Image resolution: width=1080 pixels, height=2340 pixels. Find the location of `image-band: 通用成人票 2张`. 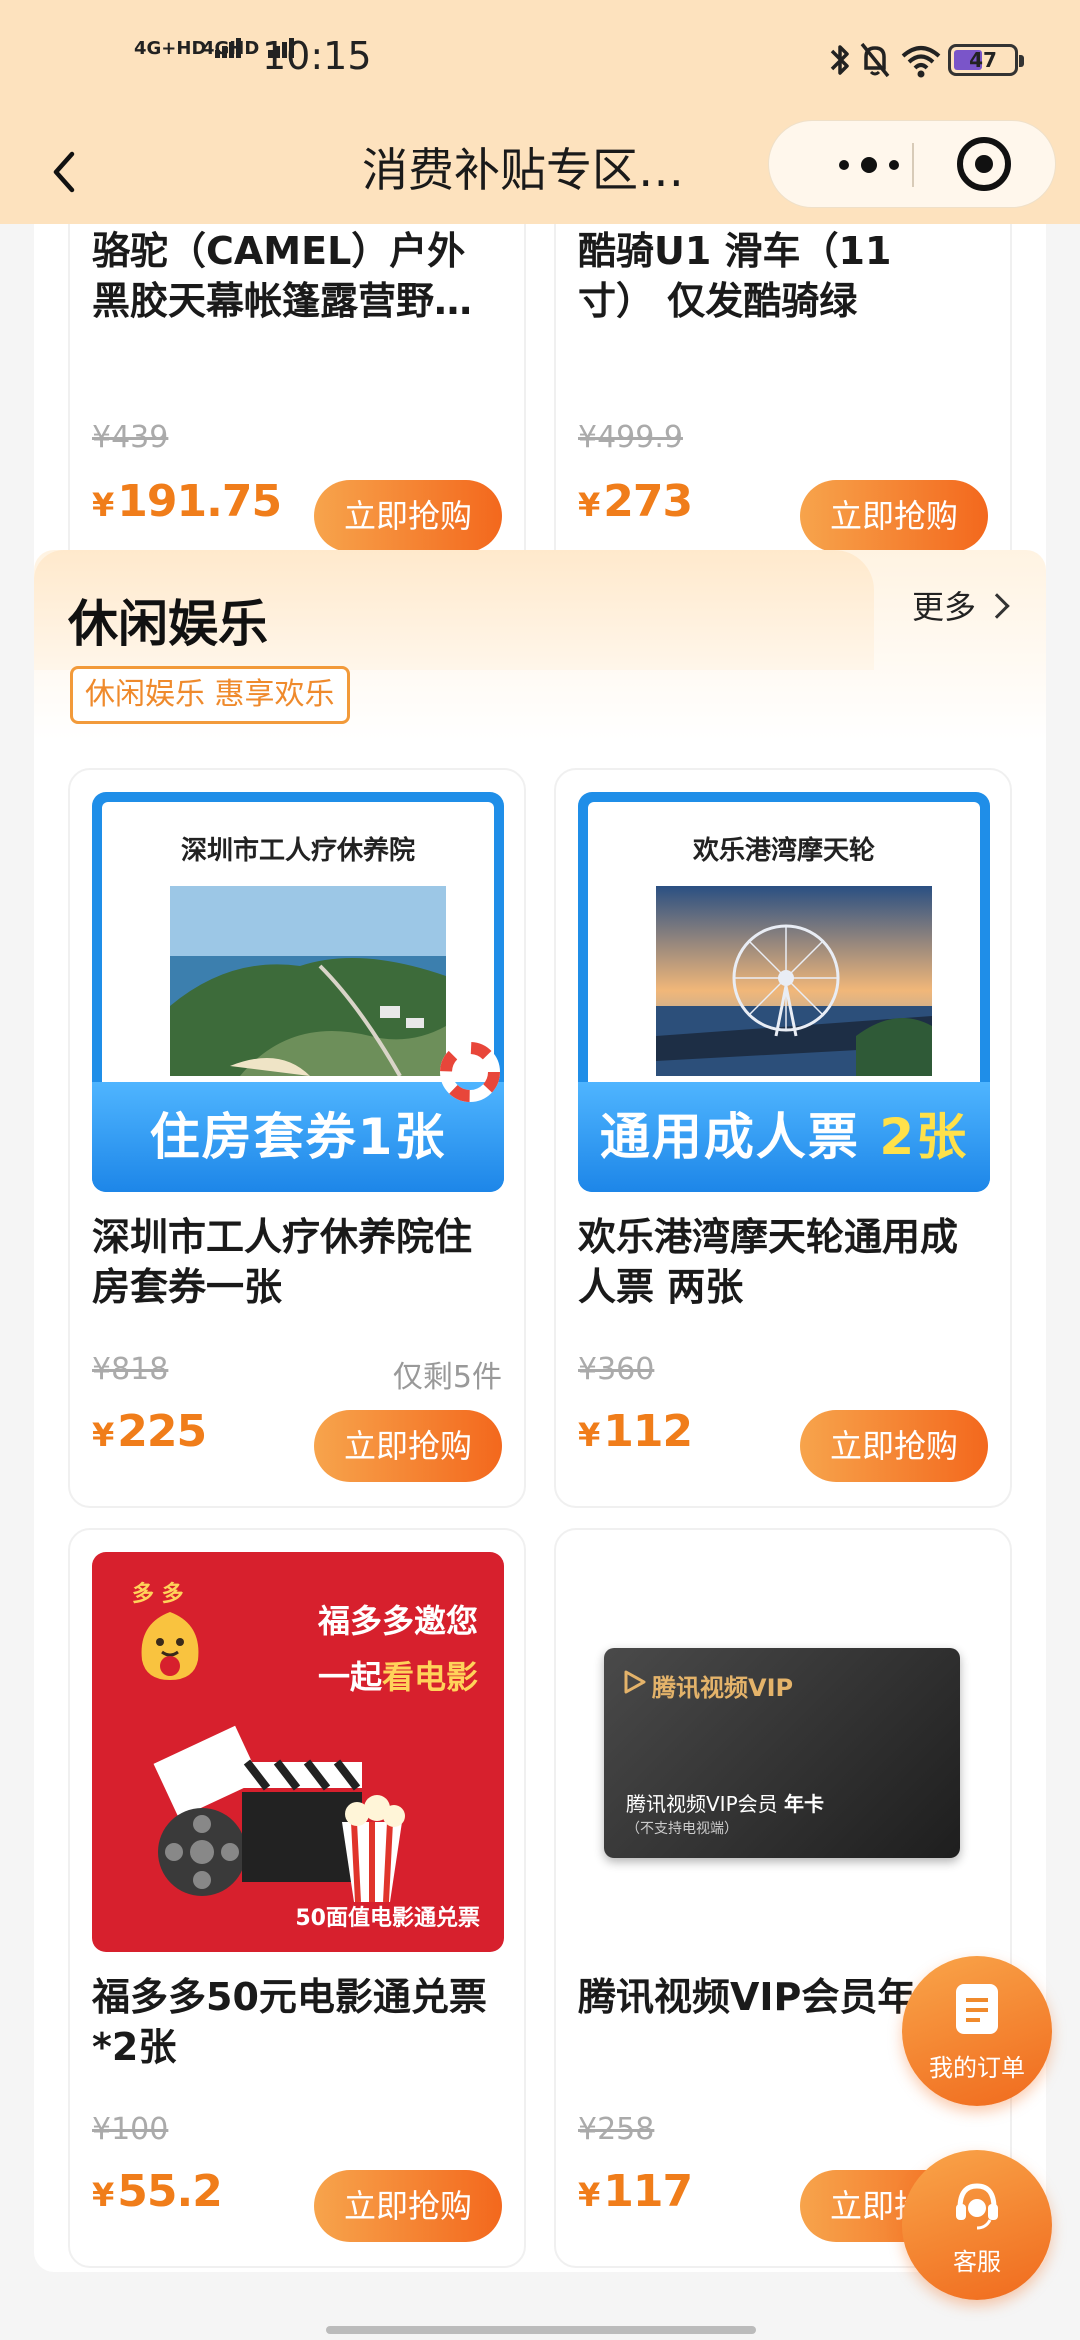

image-band: 通用成人票 2张 is located at coordinates (784, 1137).